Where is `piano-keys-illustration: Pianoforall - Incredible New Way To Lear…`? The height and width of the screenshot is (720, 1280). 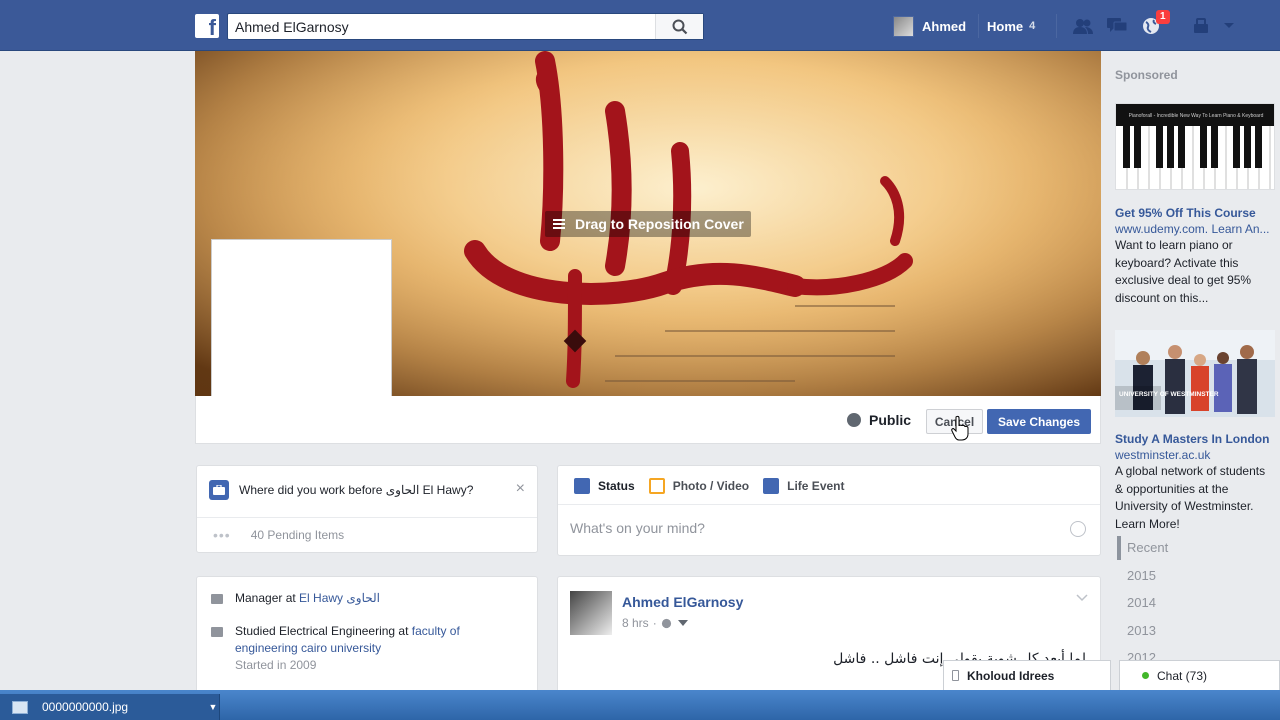
piano-keys-illustration: Pianoforall - Incredible New Way To Lear… is located at coordinates (1195, 146).